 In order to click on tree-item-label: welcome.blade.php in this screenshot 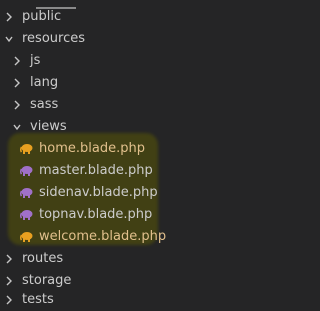, I will do `click(103, 236)`.